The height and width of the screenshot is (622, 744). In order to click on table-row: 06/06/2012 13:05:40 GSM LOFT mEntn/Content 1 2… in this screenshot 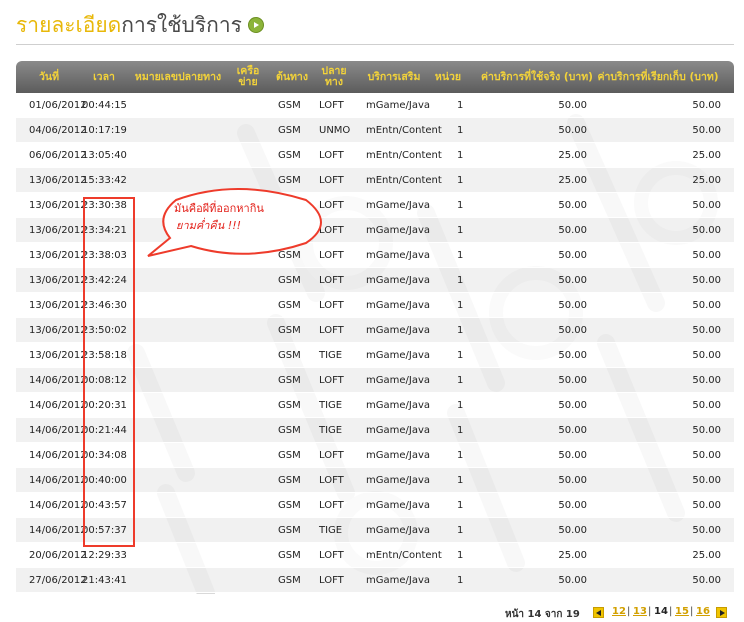, I will do `click(375, 155)`.